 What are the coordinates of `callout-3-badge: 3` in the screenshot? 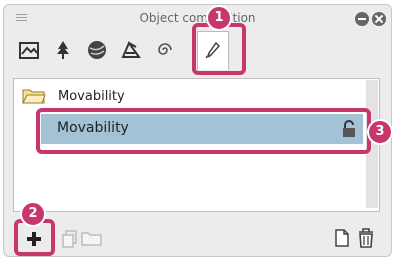 It's located at (380, 132).